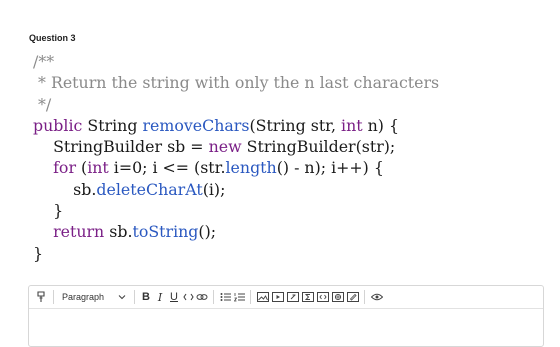 The height and width of the screenshot is (347, 560). Describe the element at coordinates (322, 297) in the screenshot. I see `embed-icon` at that location.